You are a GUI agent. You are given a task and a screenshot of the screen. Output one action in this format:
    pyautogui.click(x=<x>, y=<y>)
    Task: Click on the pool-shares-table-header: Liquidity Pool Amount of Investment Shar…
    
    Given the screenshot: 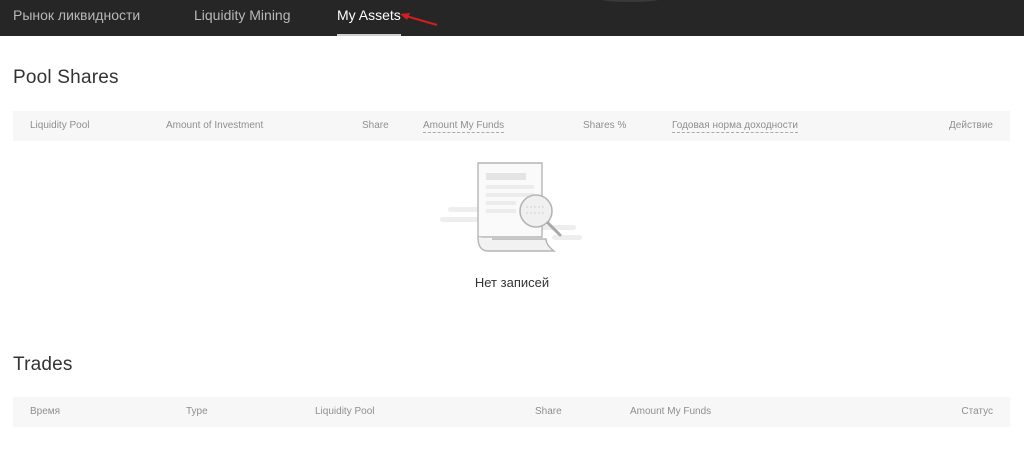 What is the action you would take?
    pyautogui.click(x=511, y=126)
    